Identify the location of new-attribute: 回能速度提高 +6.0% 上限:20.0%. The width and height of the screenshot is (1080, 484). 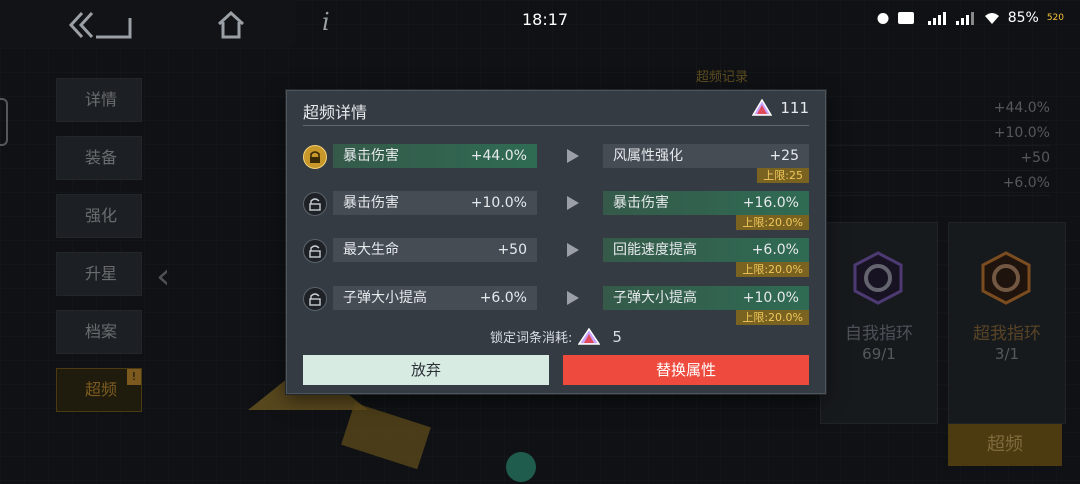
(706, 257).